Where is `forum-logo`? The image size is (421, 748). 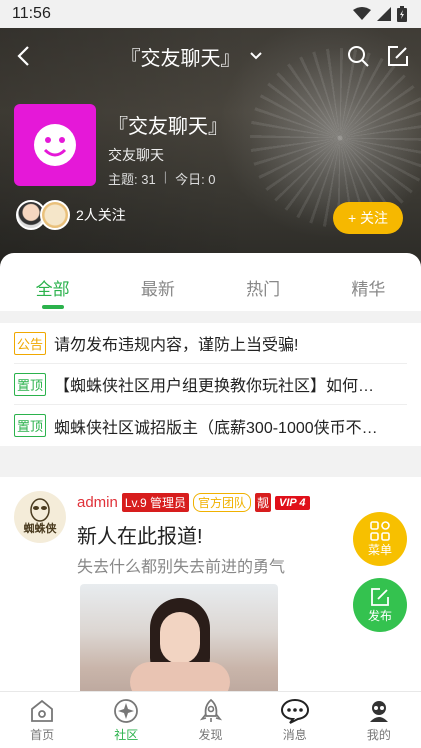 forum-logo is located at coordinates (55, 145).